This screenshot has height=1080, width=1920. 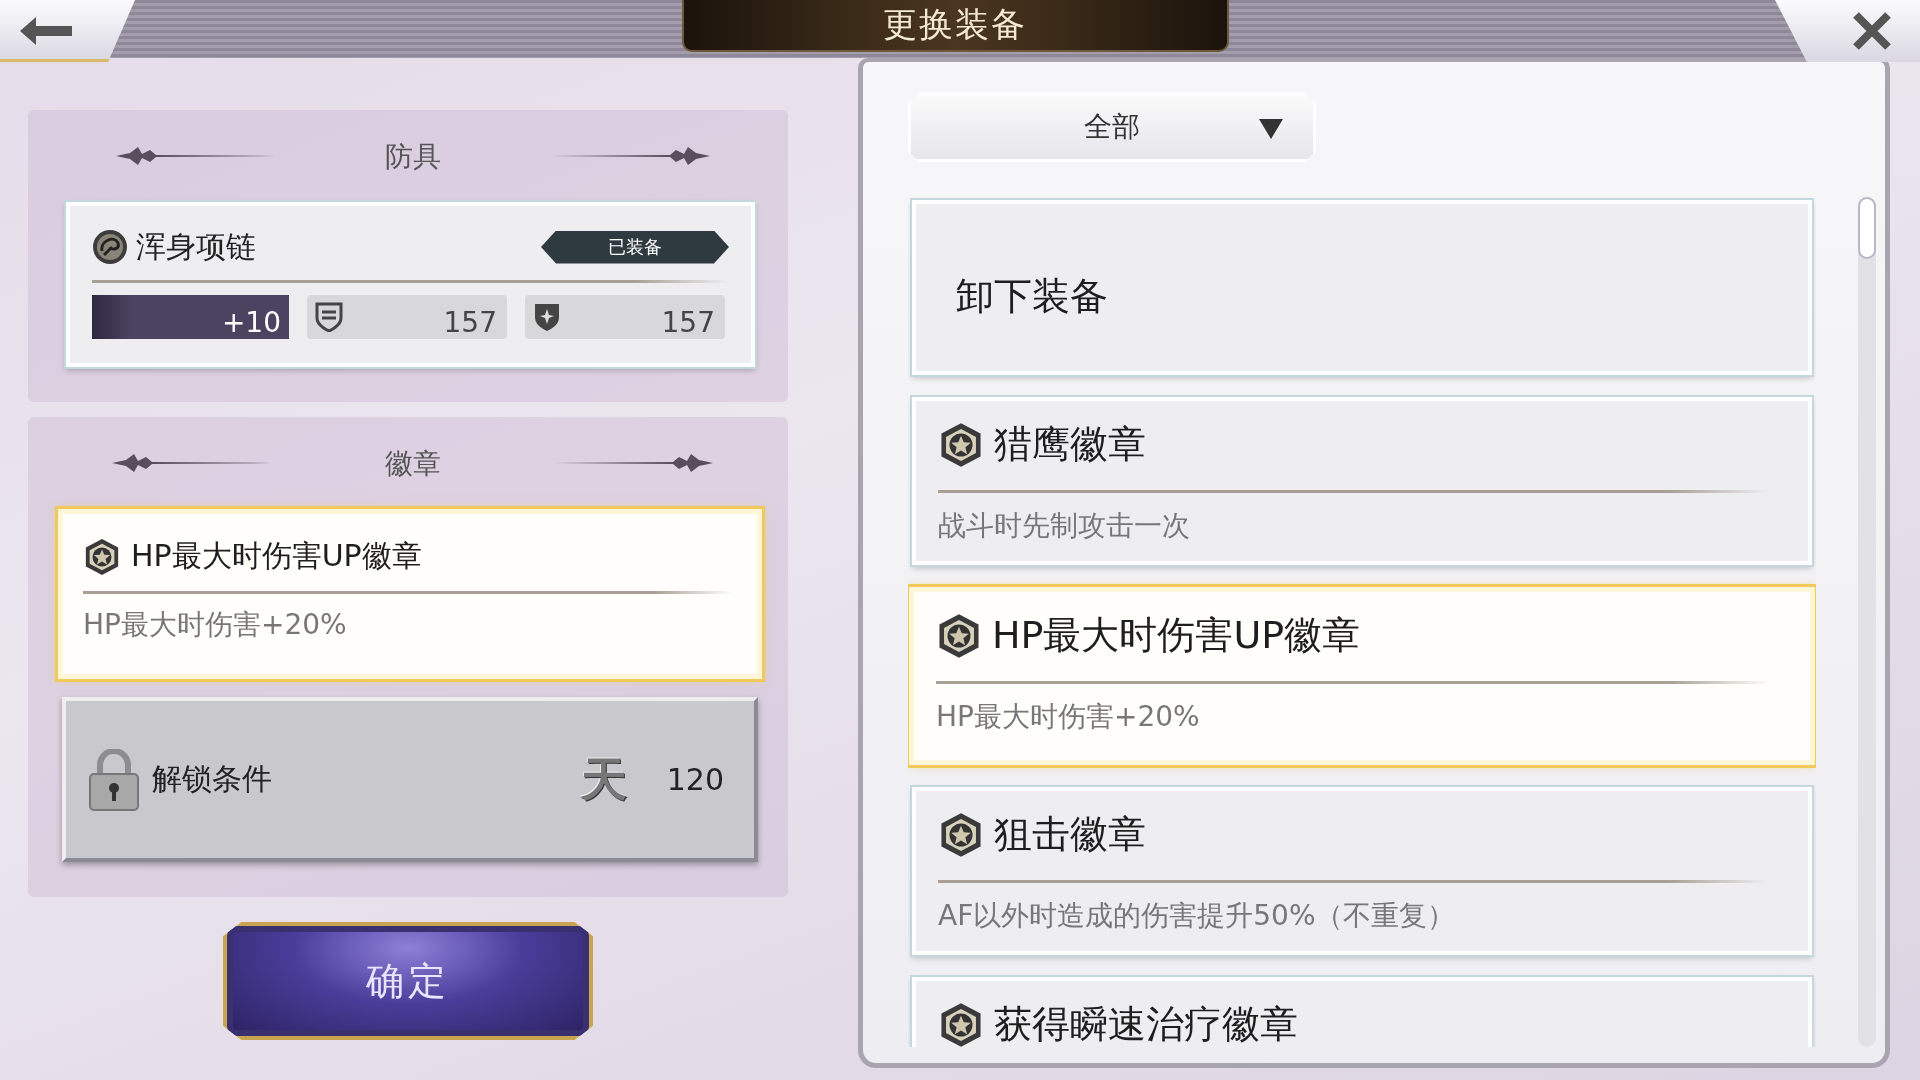 I want to click on back-button, so click(x=67, y=31).